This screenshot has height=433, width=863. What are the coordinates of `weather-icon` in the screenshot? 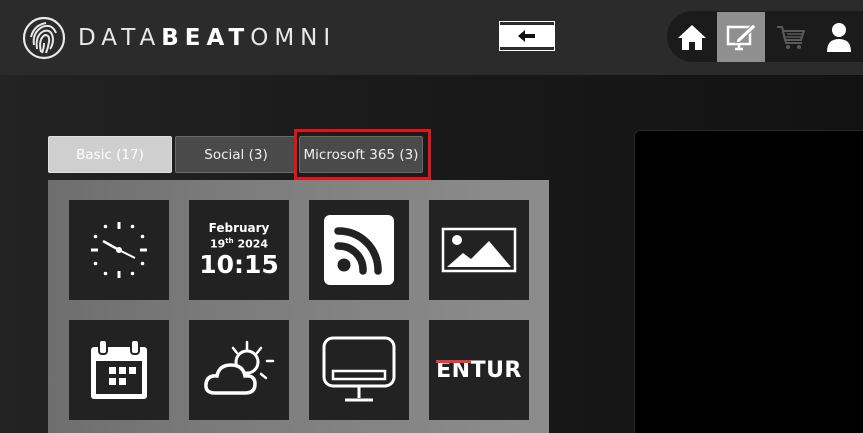 It's located at (239, 367).